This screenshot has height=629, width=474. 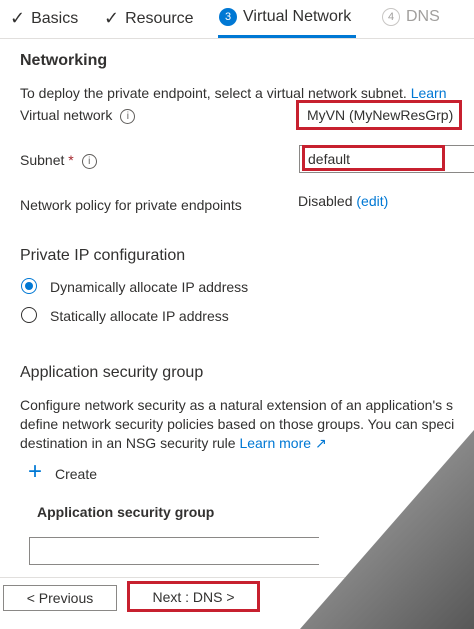 I want to click on vnet-label: Virtual network i, so click(x=78, y=115).